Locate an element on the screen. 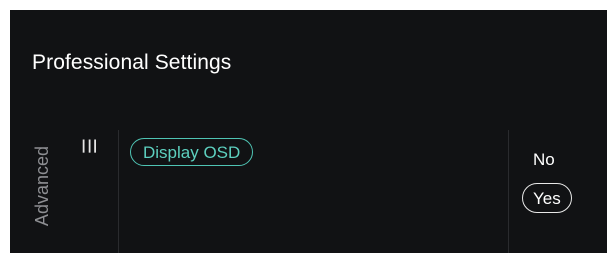 The width and height of the screenshot is (608, 253). category-advanced-label: Advanced is located at coordinates (42, 176).